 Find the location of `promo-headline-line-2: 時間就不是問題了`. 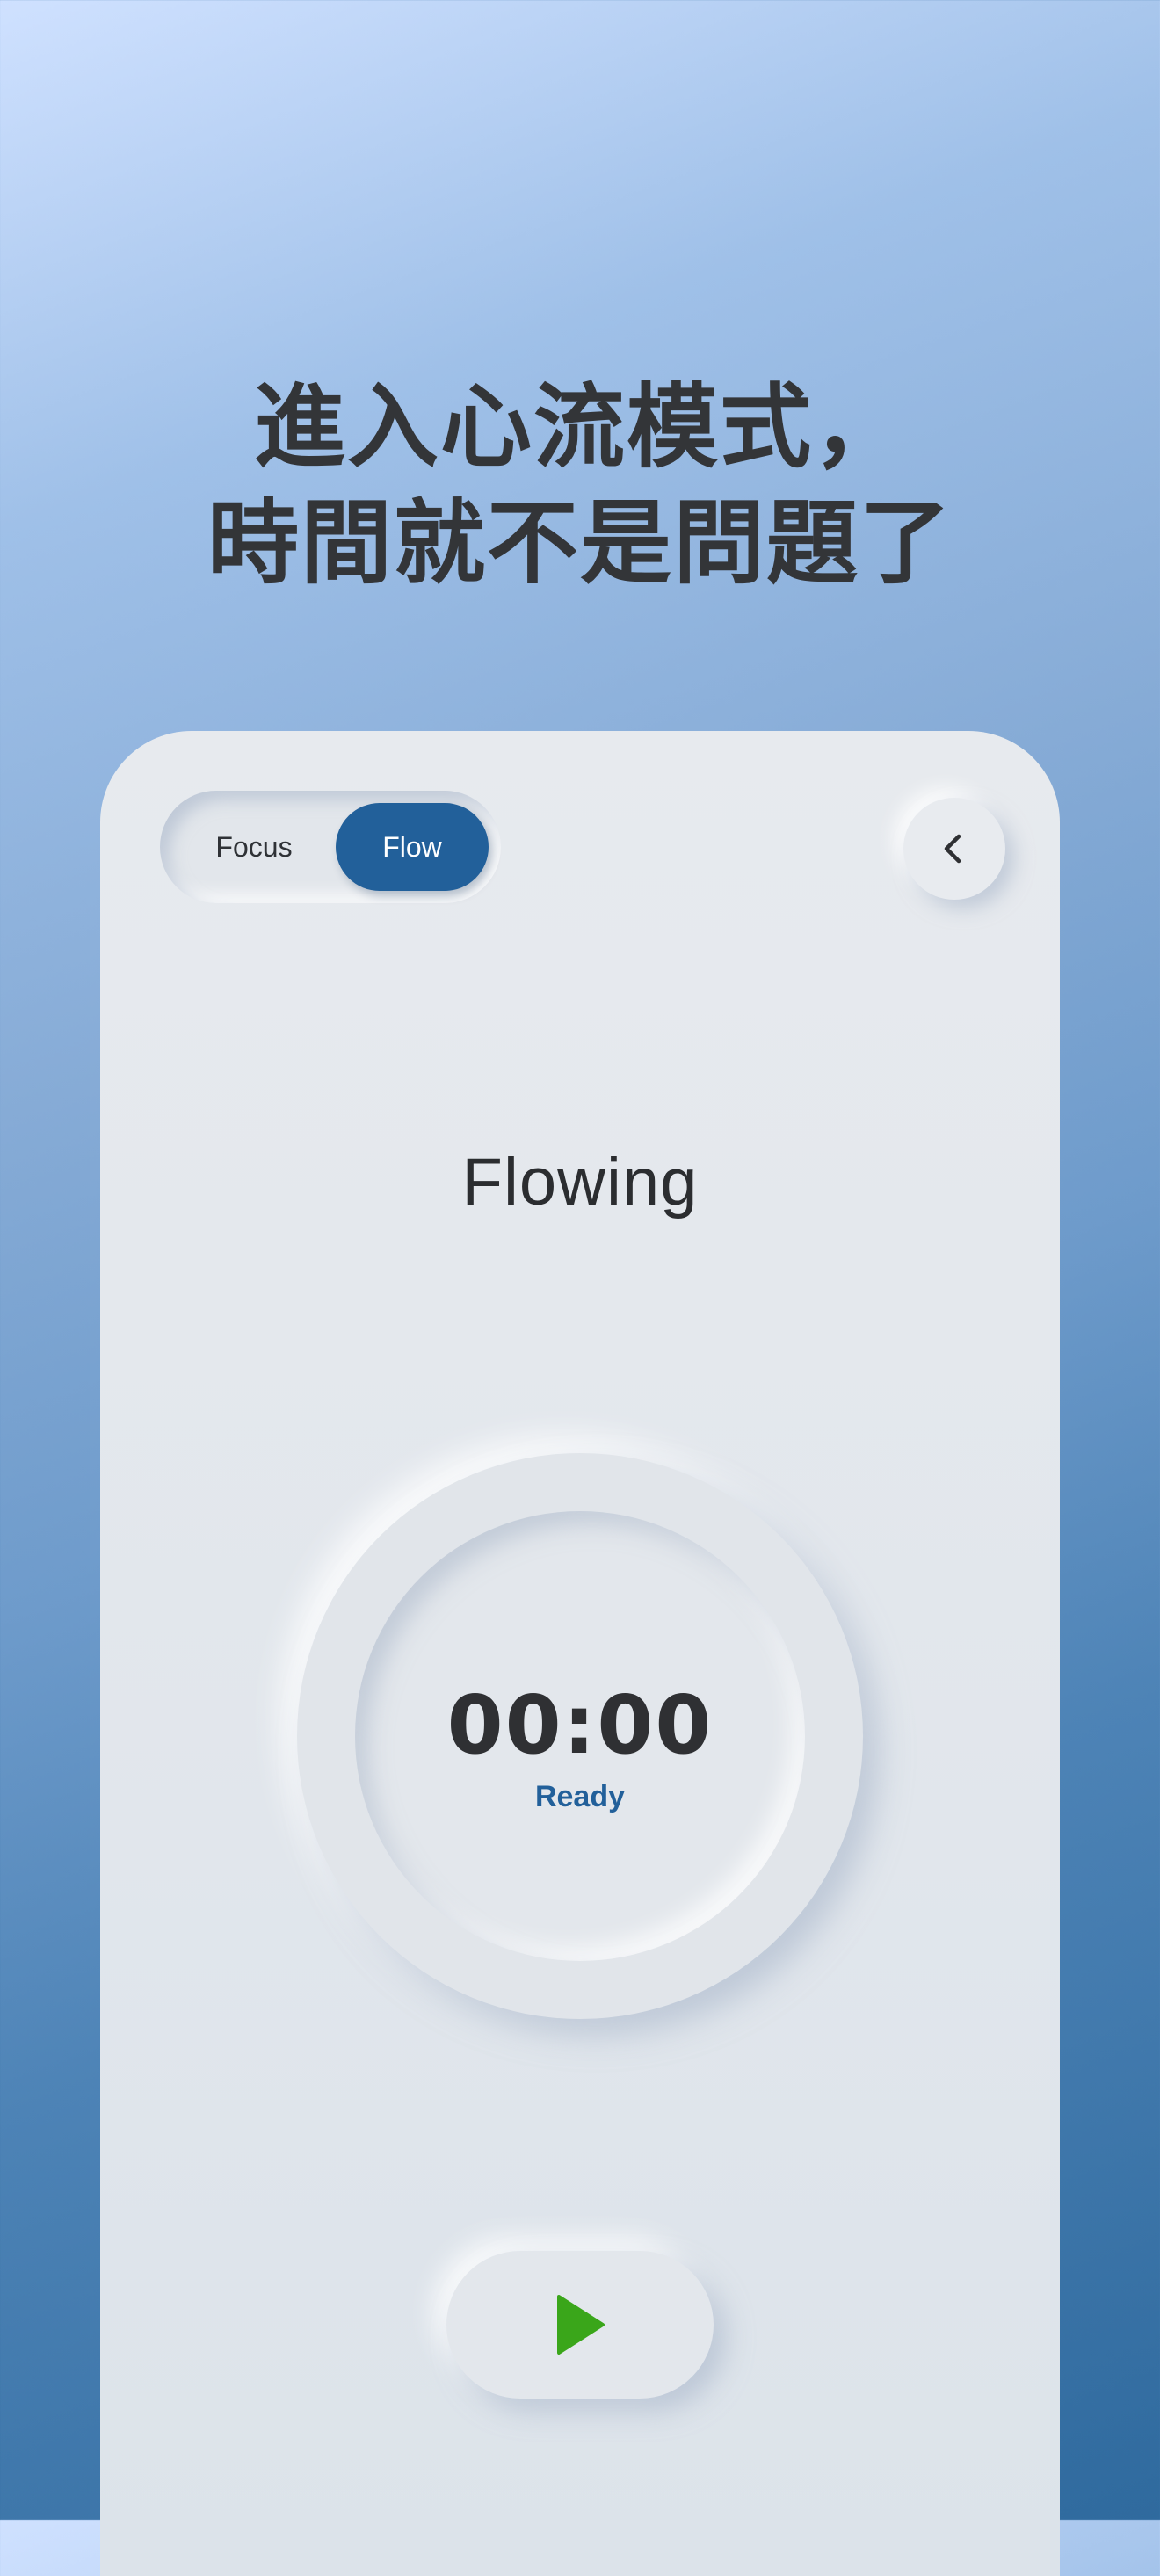

promo-headline-line-2: 時間就不是問題了 is located at coordinates (580, 543).